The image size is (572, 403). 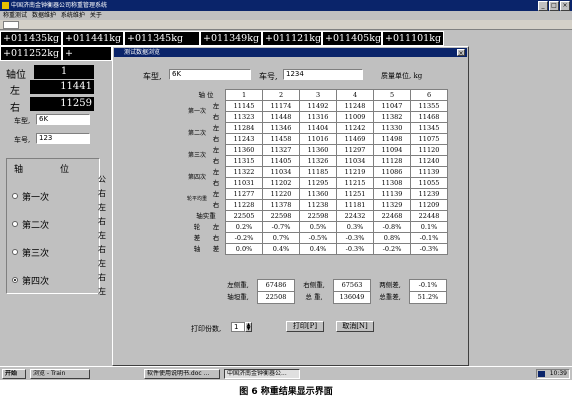 I want to click on taskbar-item-browse: 浏览 - Train, so click(x=60, y=374).